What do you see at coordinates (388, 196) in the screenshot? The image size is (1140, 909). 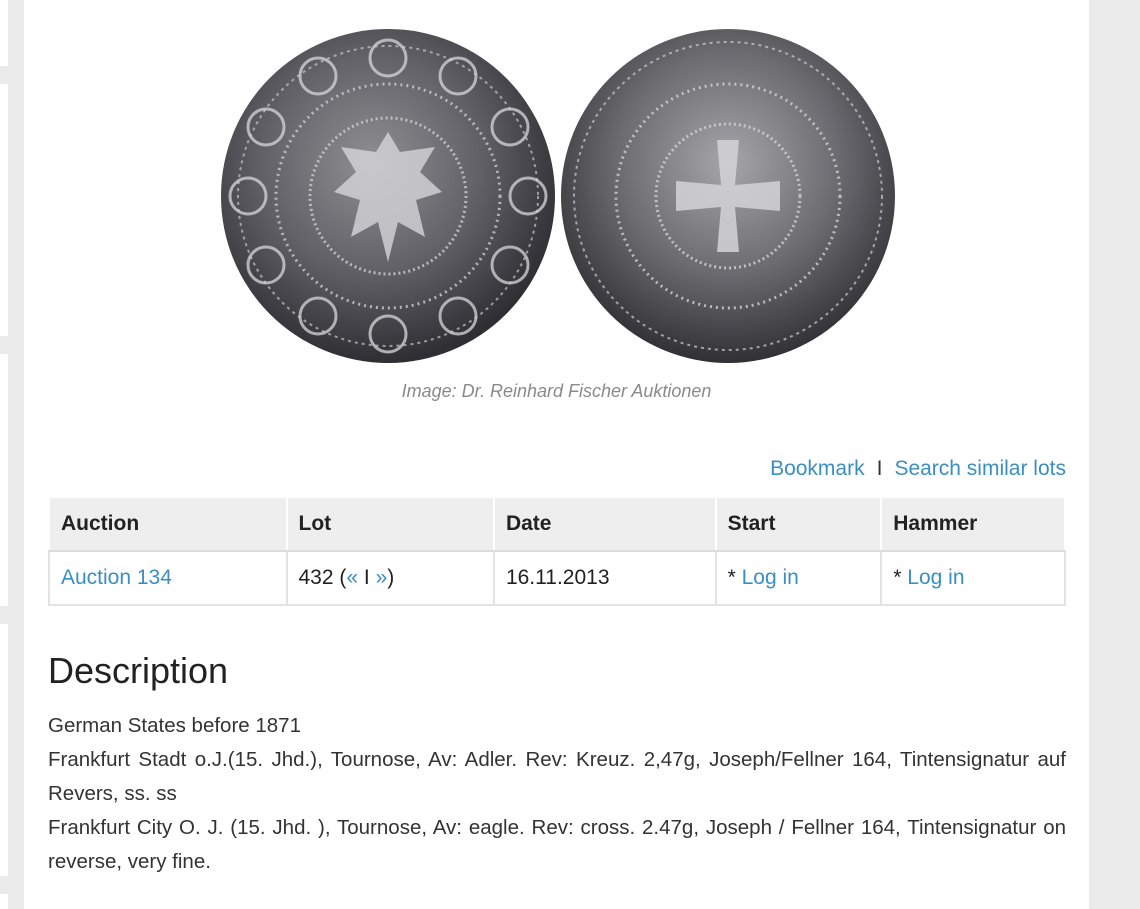 I see `coin-obverse-eagle-icon` at bounding box center [388, 196].